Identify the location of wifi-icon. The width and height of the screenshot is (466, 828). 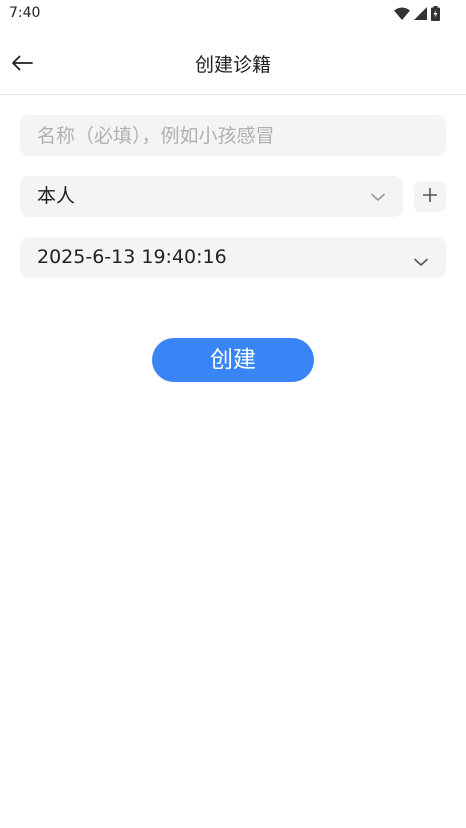
(402, 13).